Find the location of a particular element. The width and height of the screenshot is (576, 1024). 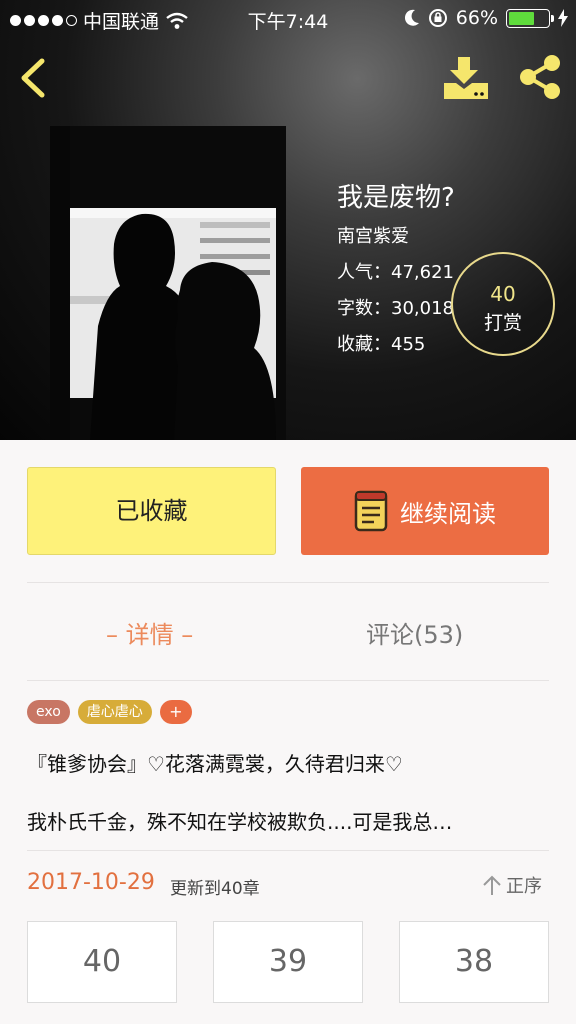

download-icon is located at coordinates (466, 78).